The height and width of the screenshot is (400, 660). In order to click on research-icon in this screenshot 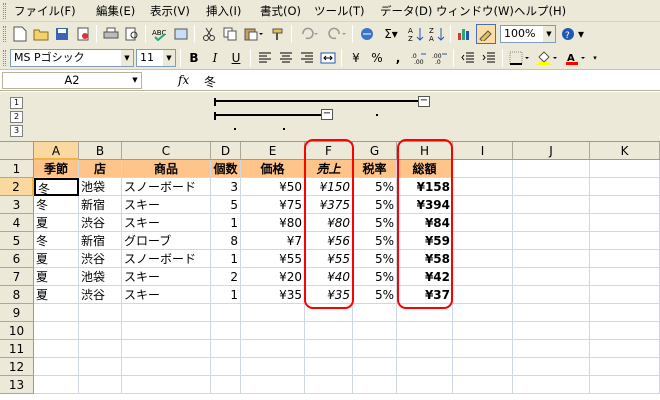, I will do `click(181, 34)`.